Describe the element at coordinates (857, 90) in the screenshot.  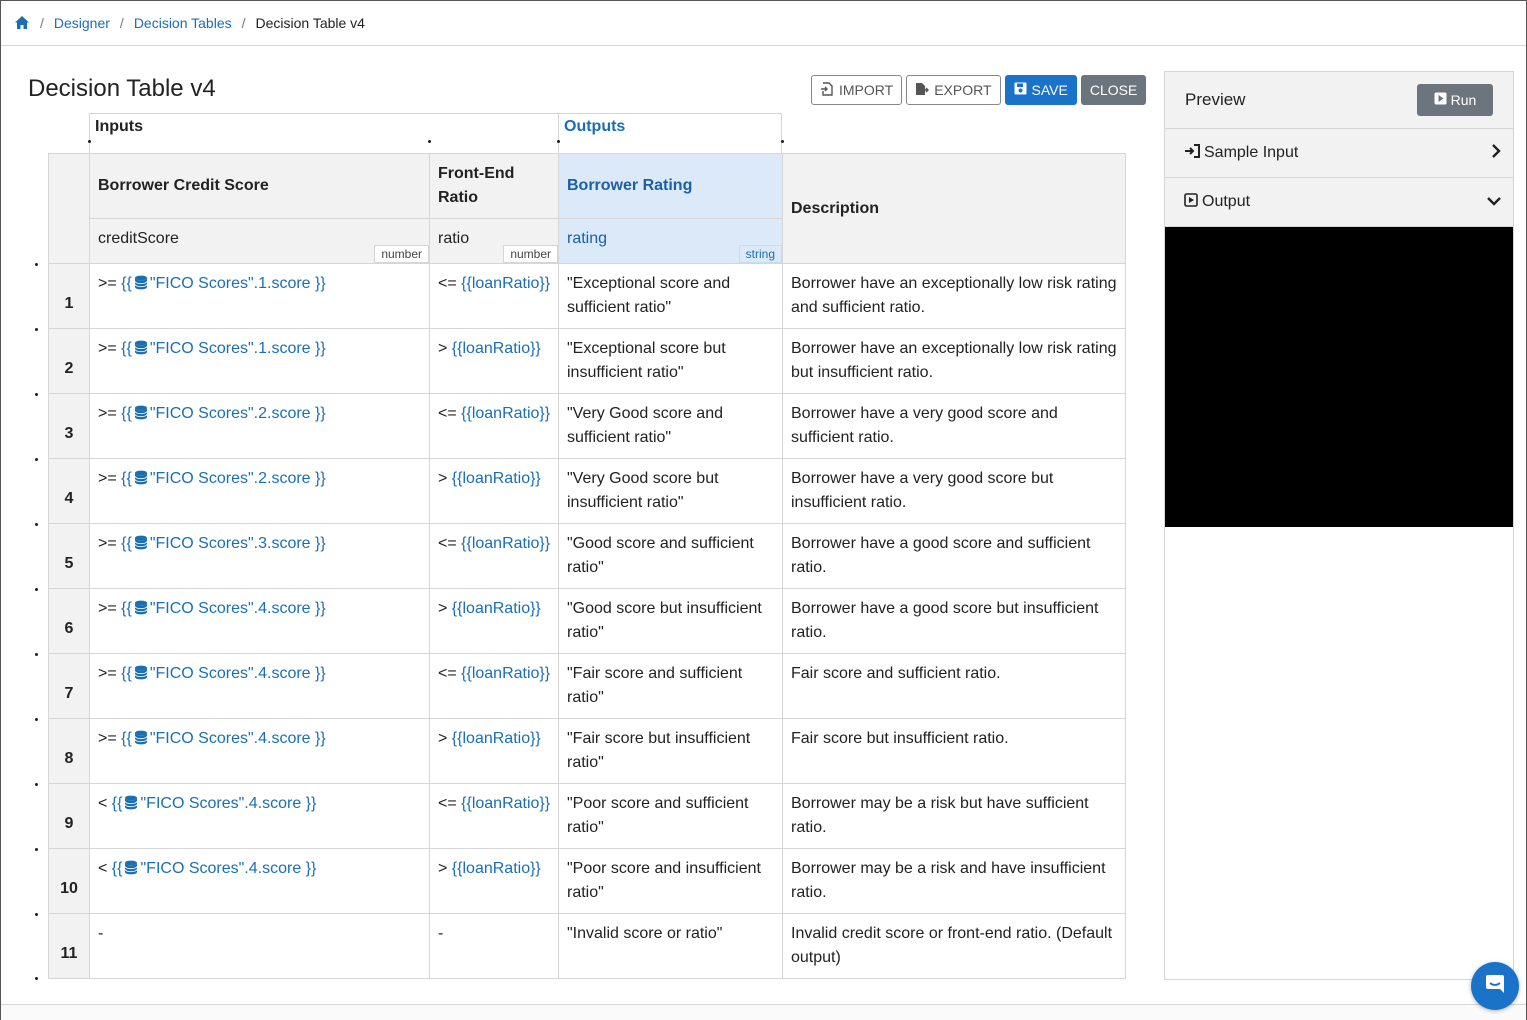
I see `import-button: IMPORT` at that location.